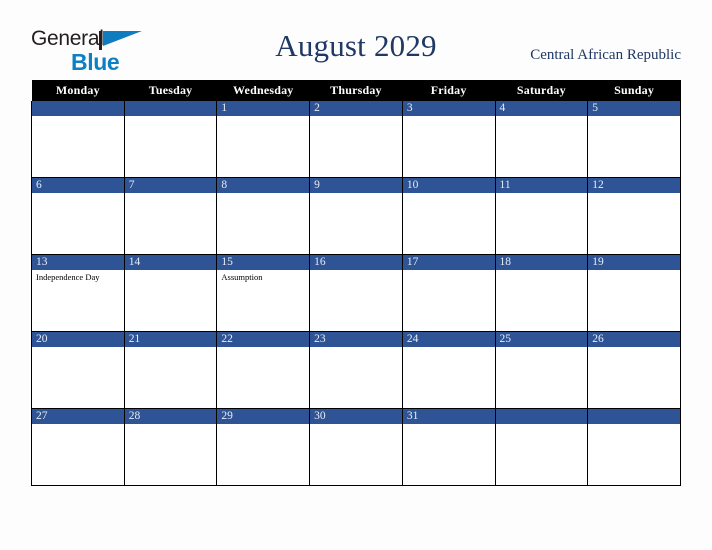 This screenshot has height=550, width=712. What do you see at coordinates (78, 447) in the screenshot?
I see `calendar-day-cell: 27` at bounding box center [78, 447].